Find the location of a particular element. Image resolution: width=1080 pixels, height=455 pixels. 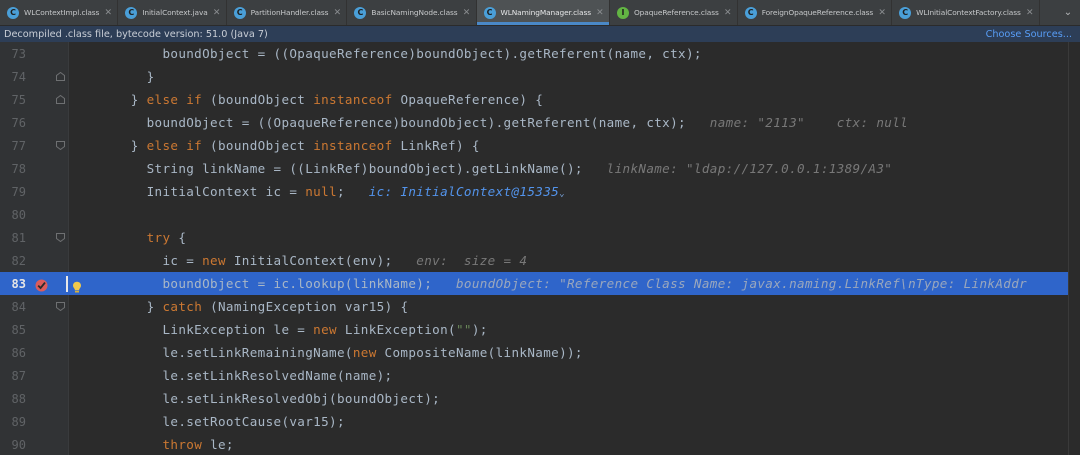

editor-tab: C WLContextImpl.class ✕ is located at coordinates (59, 12).